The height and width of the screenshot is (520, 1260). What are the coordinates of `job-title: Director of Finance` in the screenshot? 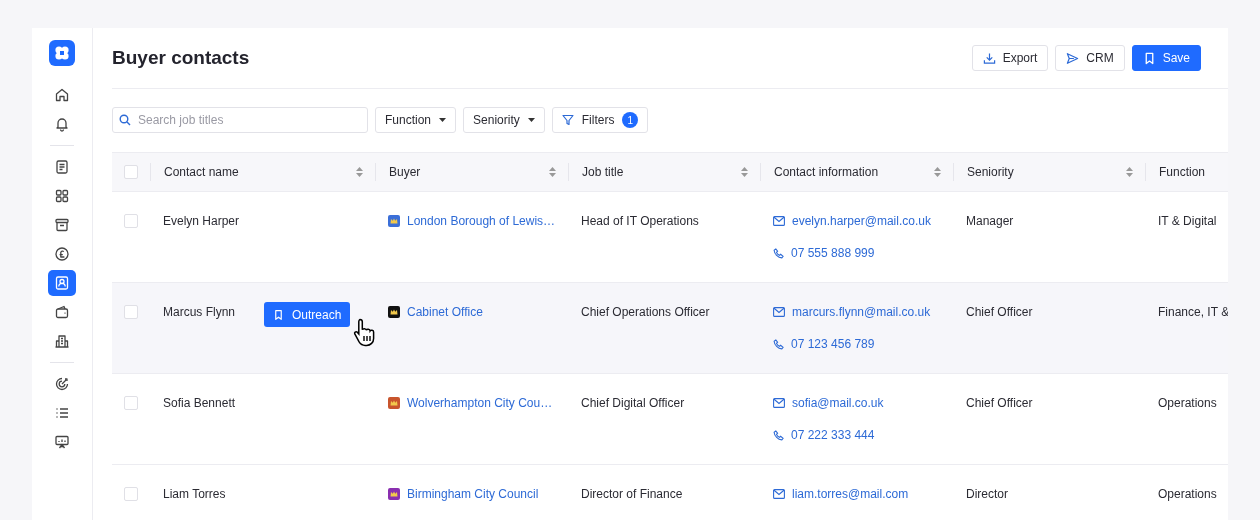 It's located at (632, 494).